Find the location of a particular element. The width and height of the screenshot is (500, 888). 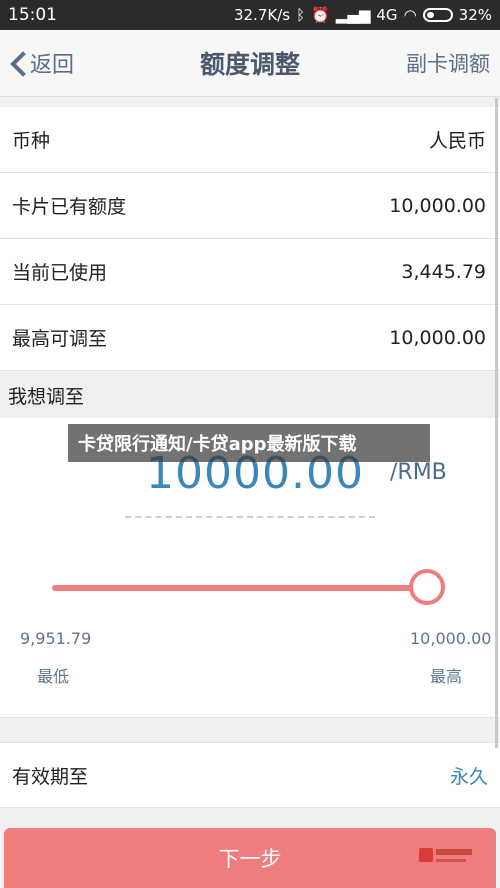

secondary-card-adjust-button: 副卡调额 is located at coordinates (448, 63).